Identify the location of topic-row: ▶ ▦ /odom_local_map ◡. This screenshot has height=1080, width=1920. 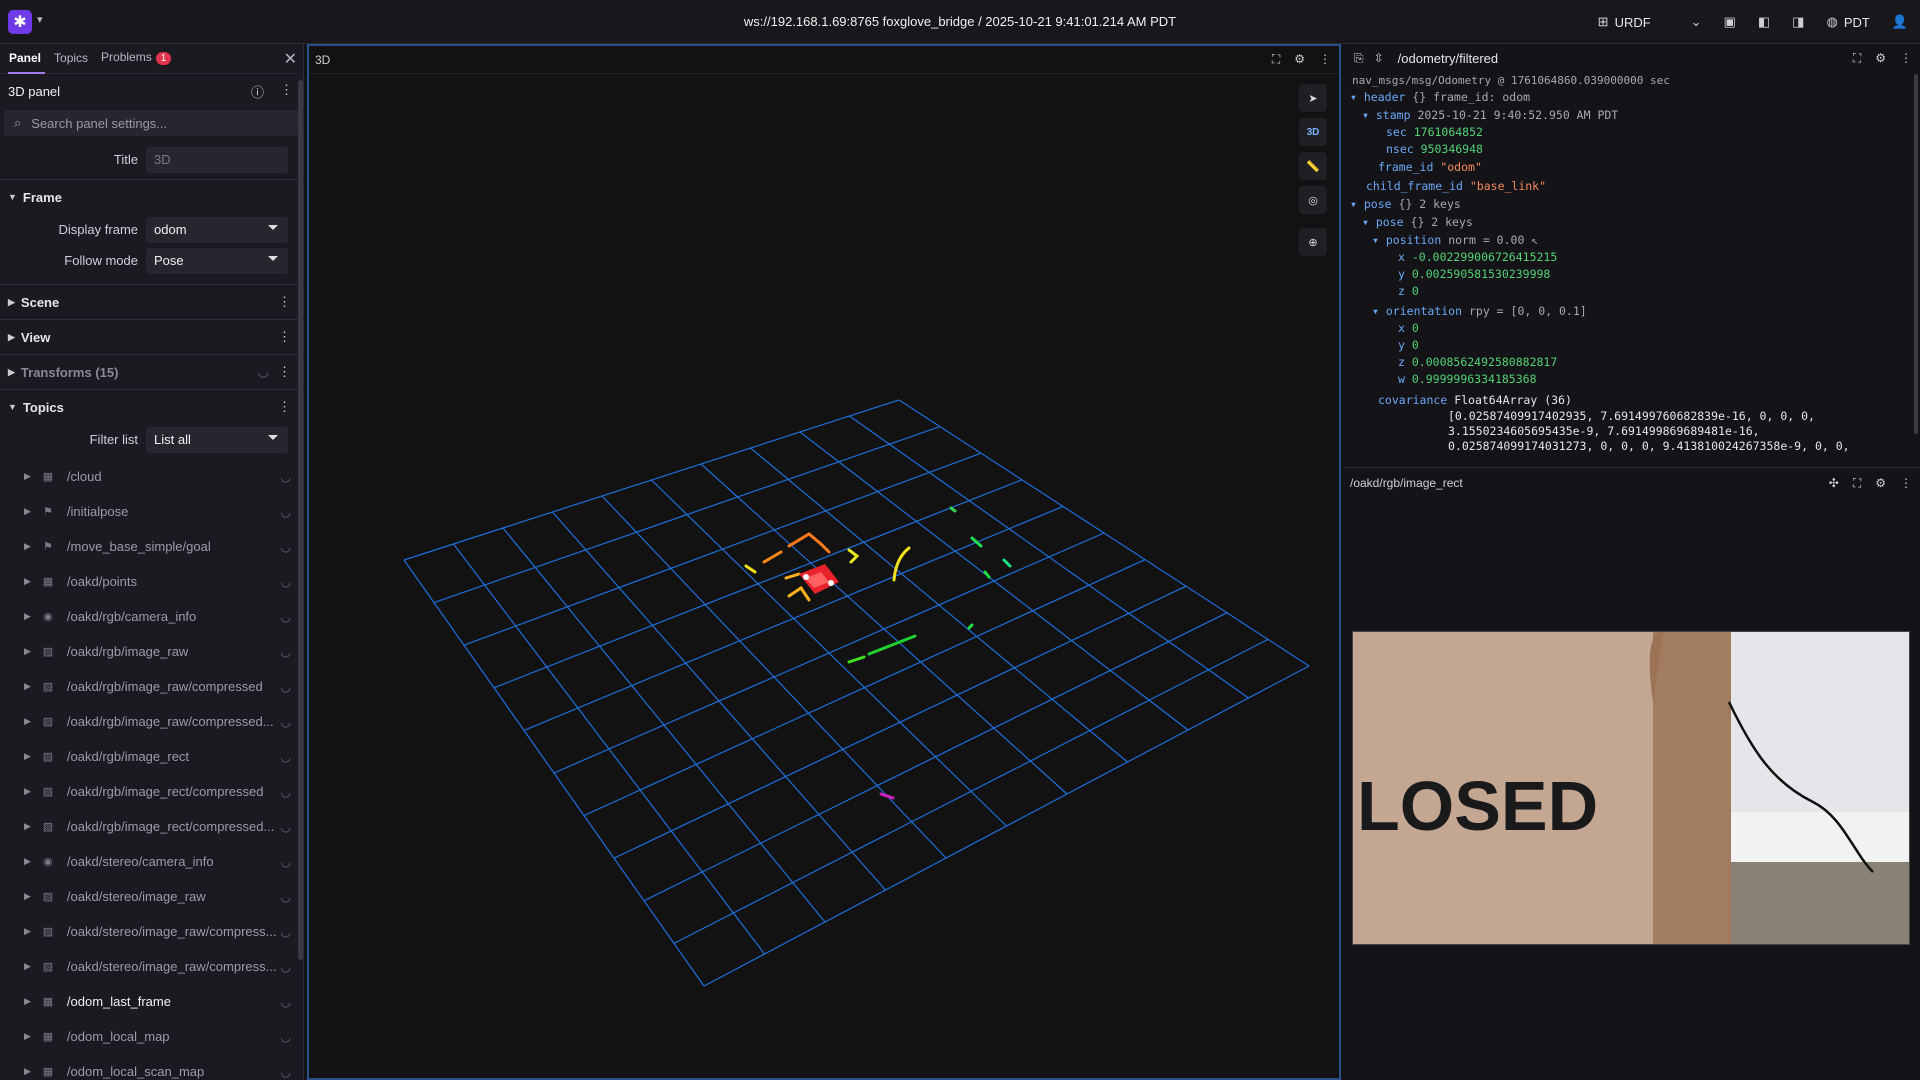
(151, 1036).